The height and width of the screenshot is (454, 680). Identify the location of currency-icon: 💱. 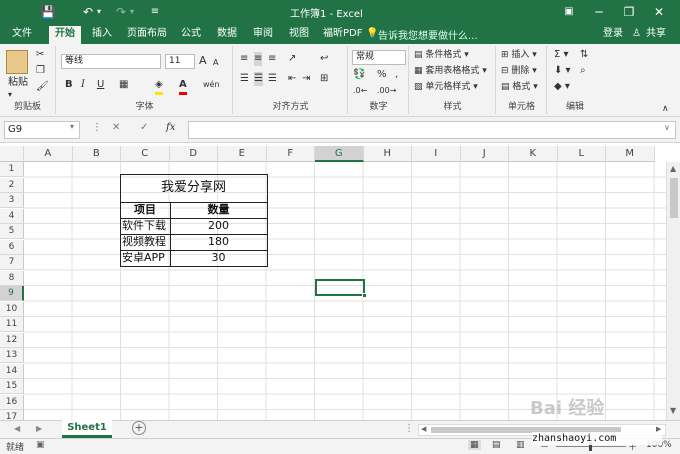
(359, 75).